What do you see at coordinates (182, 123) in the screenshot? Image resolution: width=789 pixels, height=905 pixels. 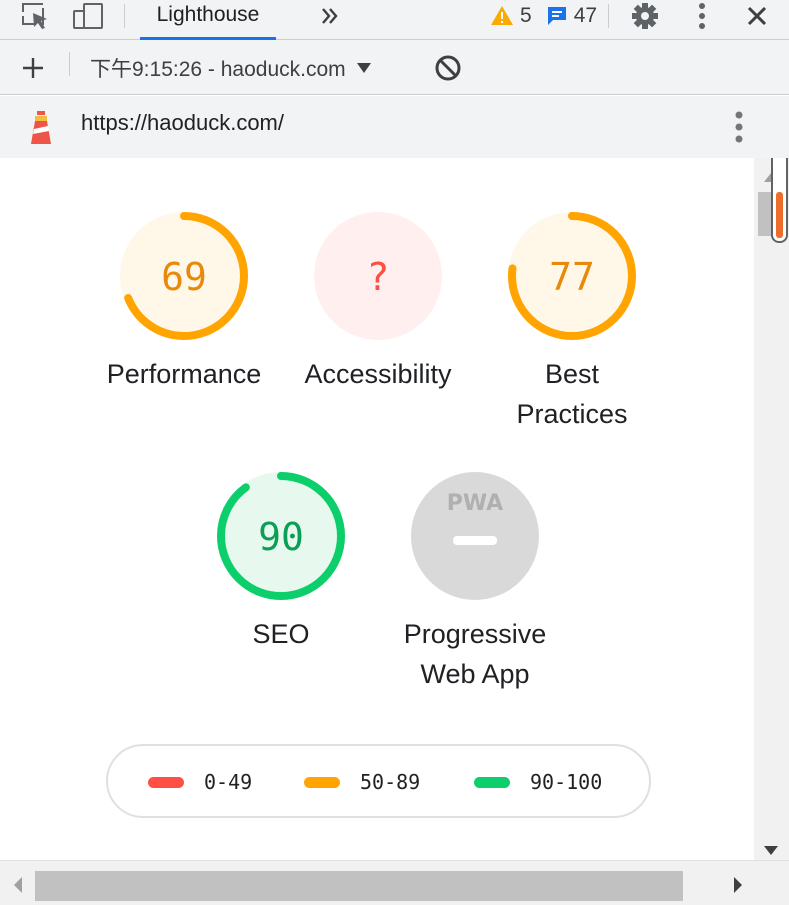 I see `report-url: https://haoduck.com/` at bounding box center [182, 123].